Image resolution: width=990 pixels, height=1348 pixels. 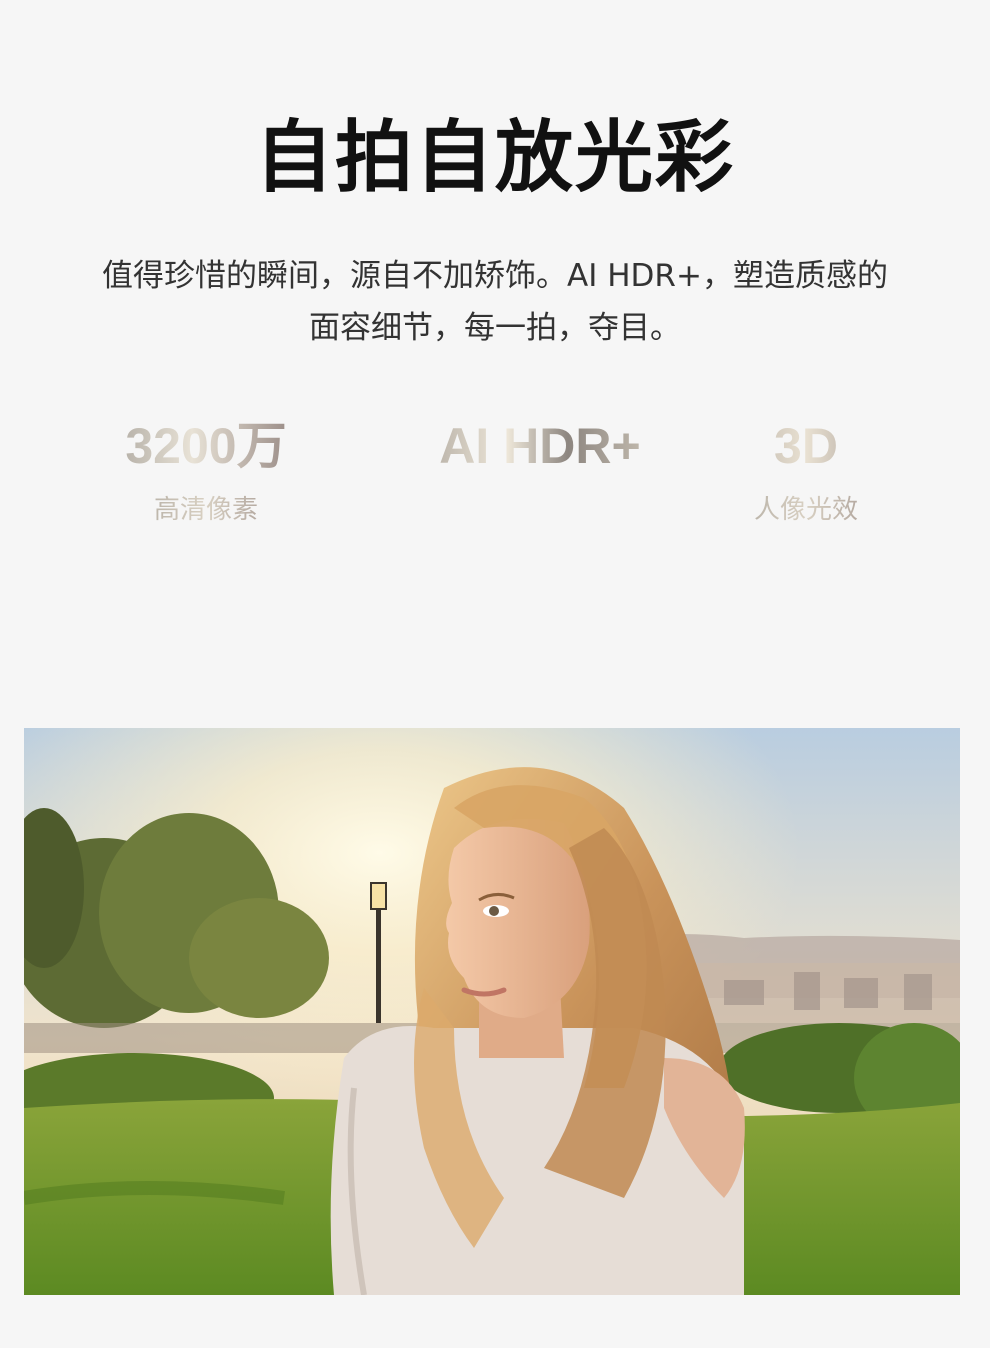 I want to click on stat-ai-hdr: AI HDR+, so click(x=540, y=446).